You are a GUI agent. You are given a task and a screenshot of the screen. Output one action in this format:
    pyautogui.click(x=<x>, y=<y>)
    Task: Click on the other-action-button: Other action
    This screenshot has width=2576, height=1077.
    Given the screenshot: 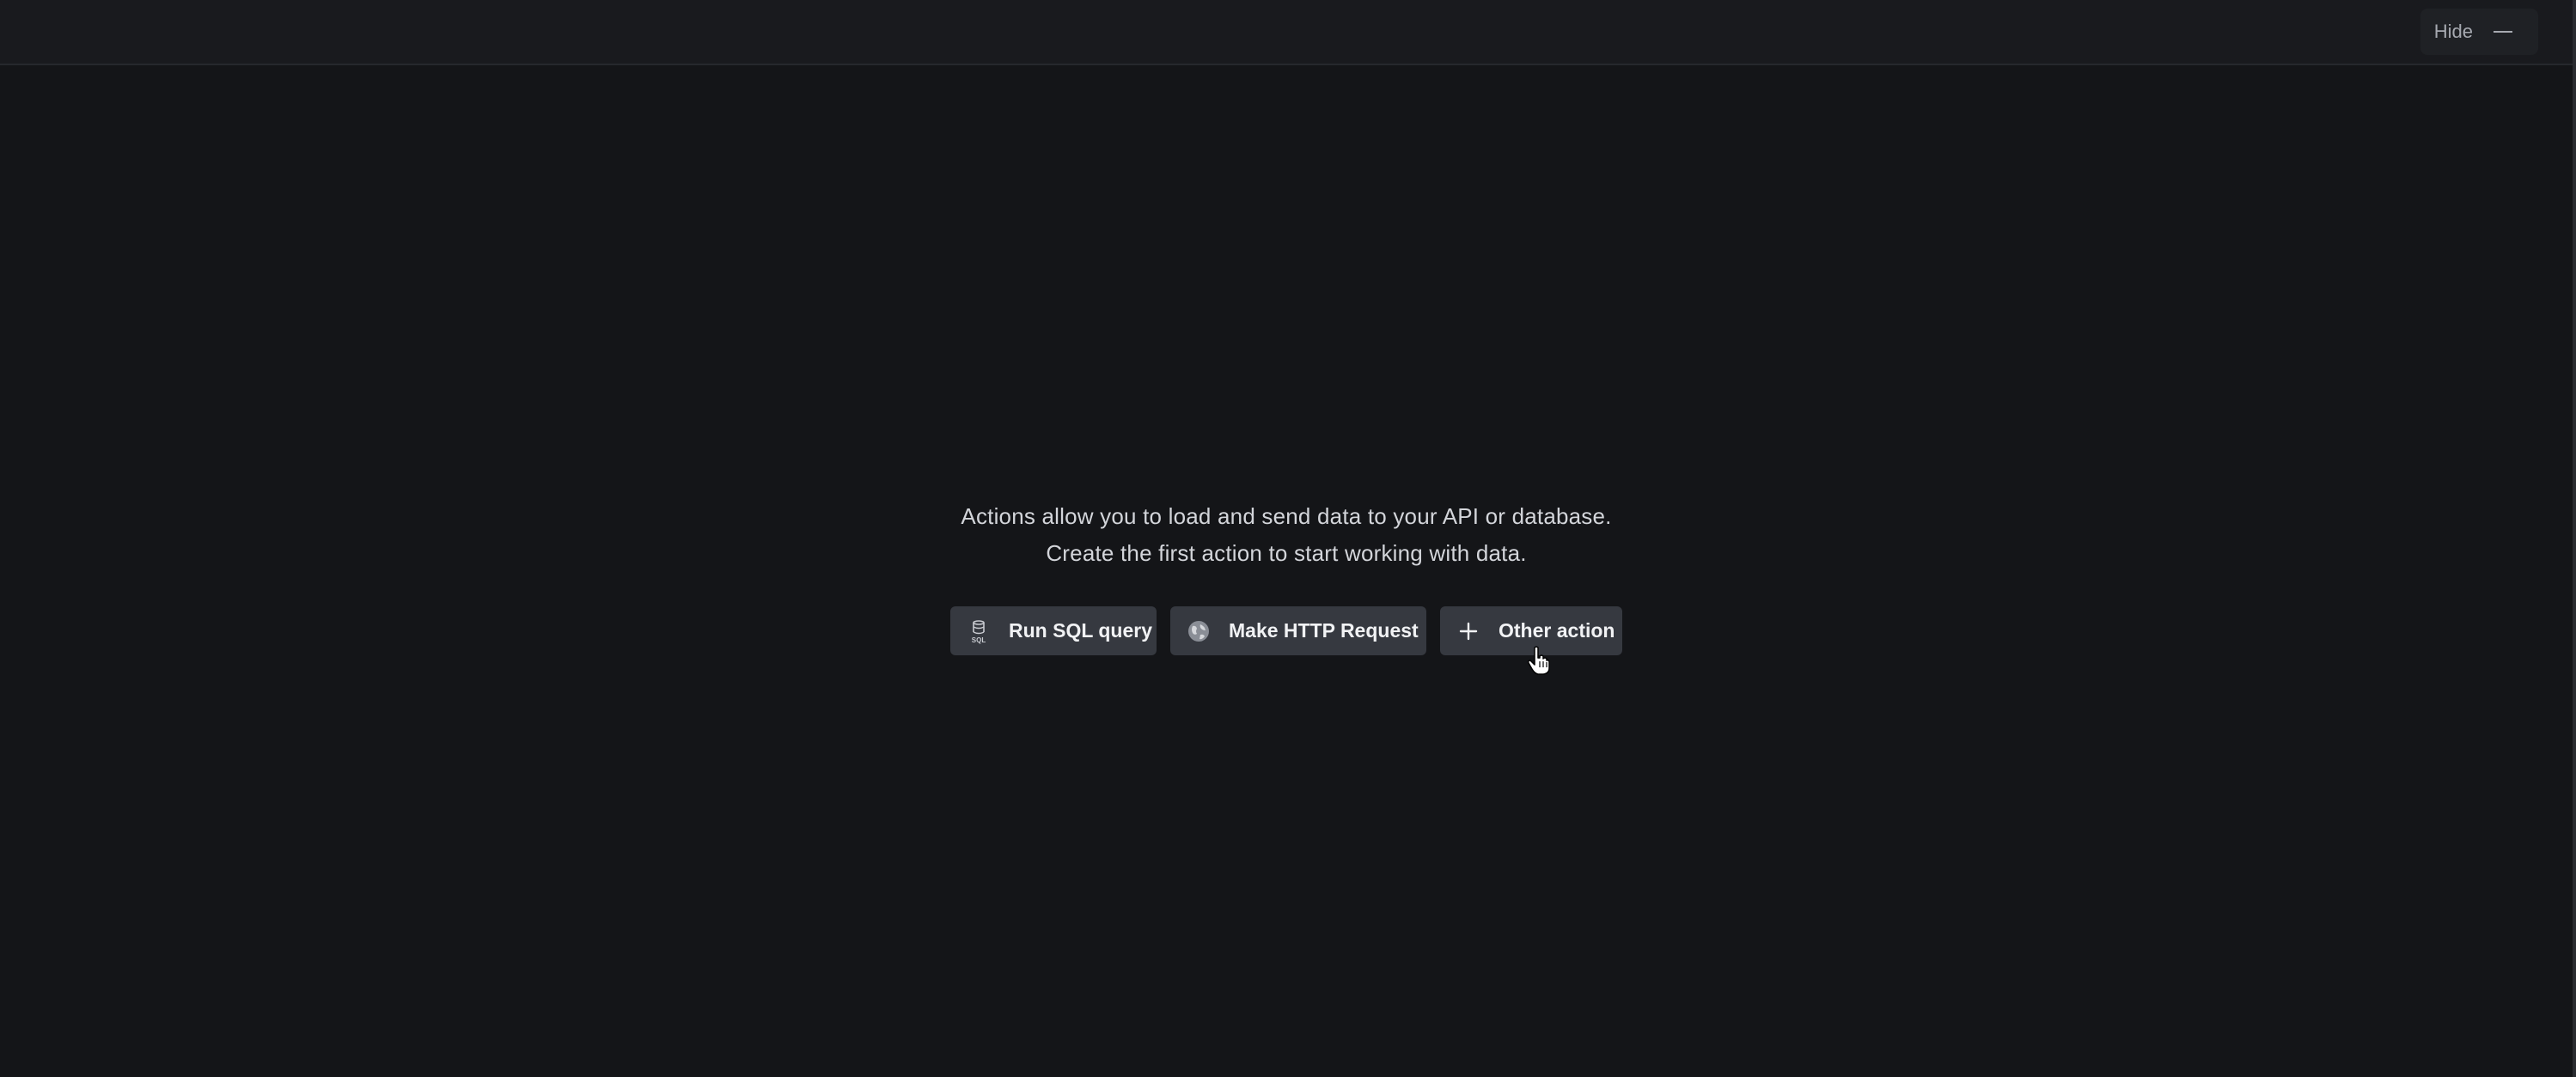 What is the action you would take?
    pyautogui.click(x=1531, y=630)
    